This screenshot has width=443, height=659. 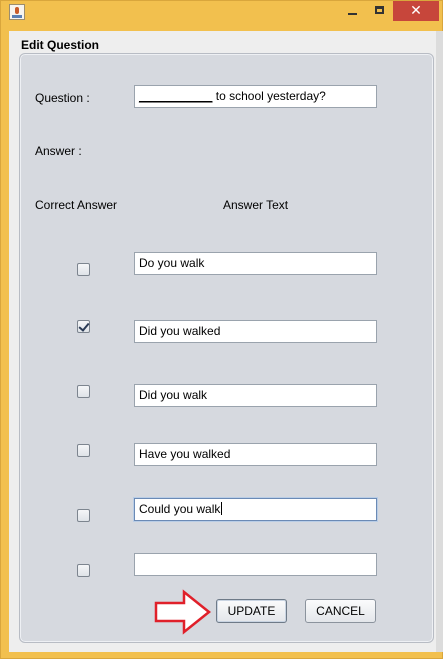 What do you see at coordinates (352, 11) in the screenshot?
I see `minimize-button` at bounding box center [352, 11].